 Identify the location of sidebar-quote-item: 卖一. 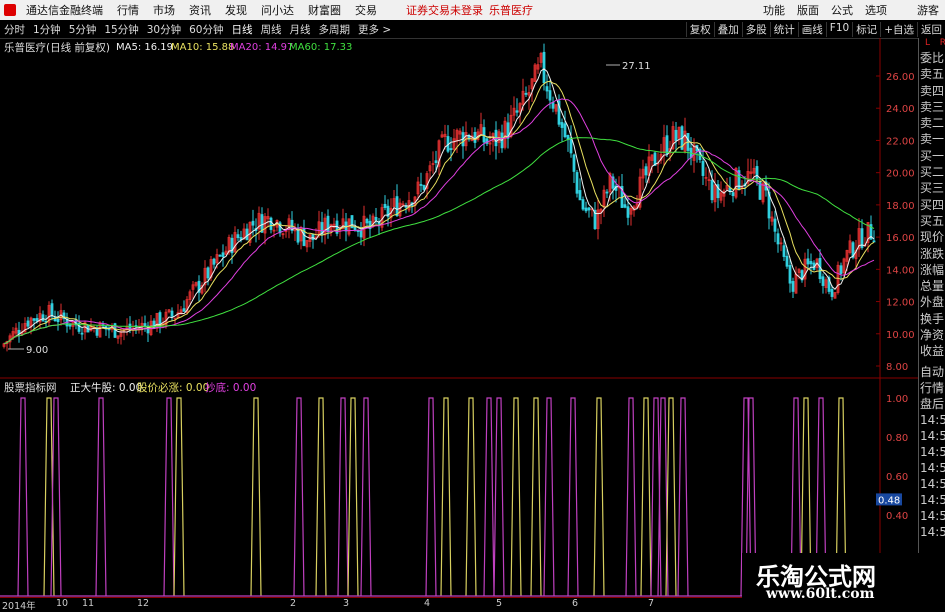
(932, 139).